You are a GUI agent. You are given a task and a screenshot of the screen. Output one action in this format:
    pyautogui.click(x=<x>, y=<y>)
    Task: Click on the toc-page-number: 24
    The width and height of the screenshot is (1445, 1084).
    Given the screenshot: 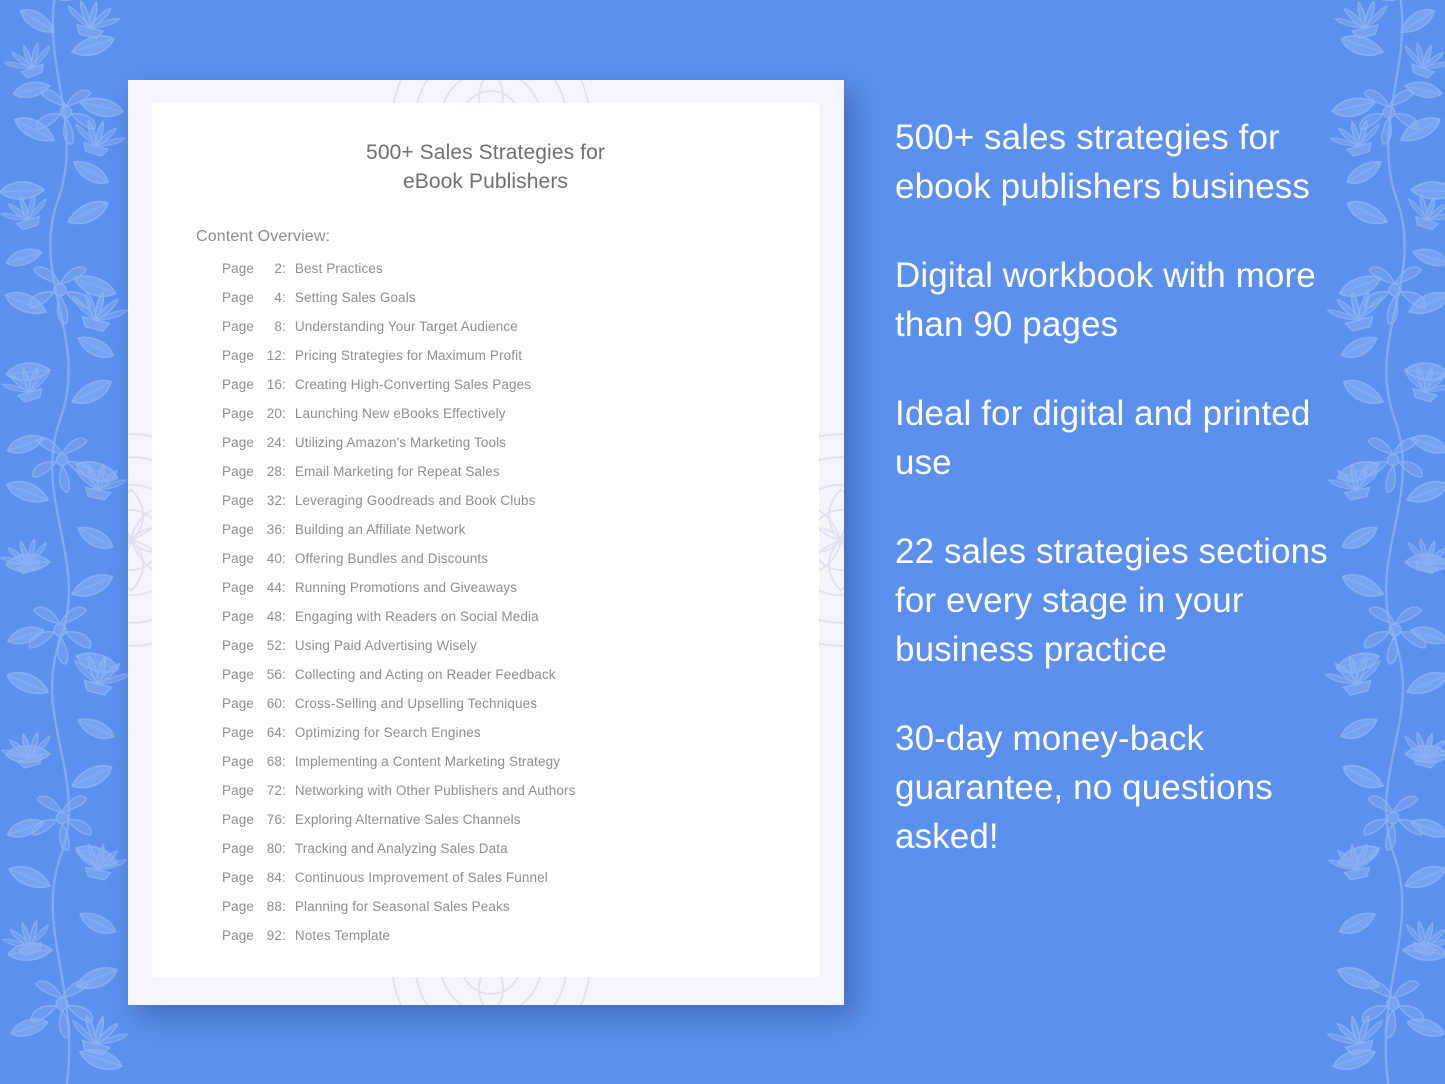 What is the action you would take?
    pyautogui.click(x=274, y=442)
    